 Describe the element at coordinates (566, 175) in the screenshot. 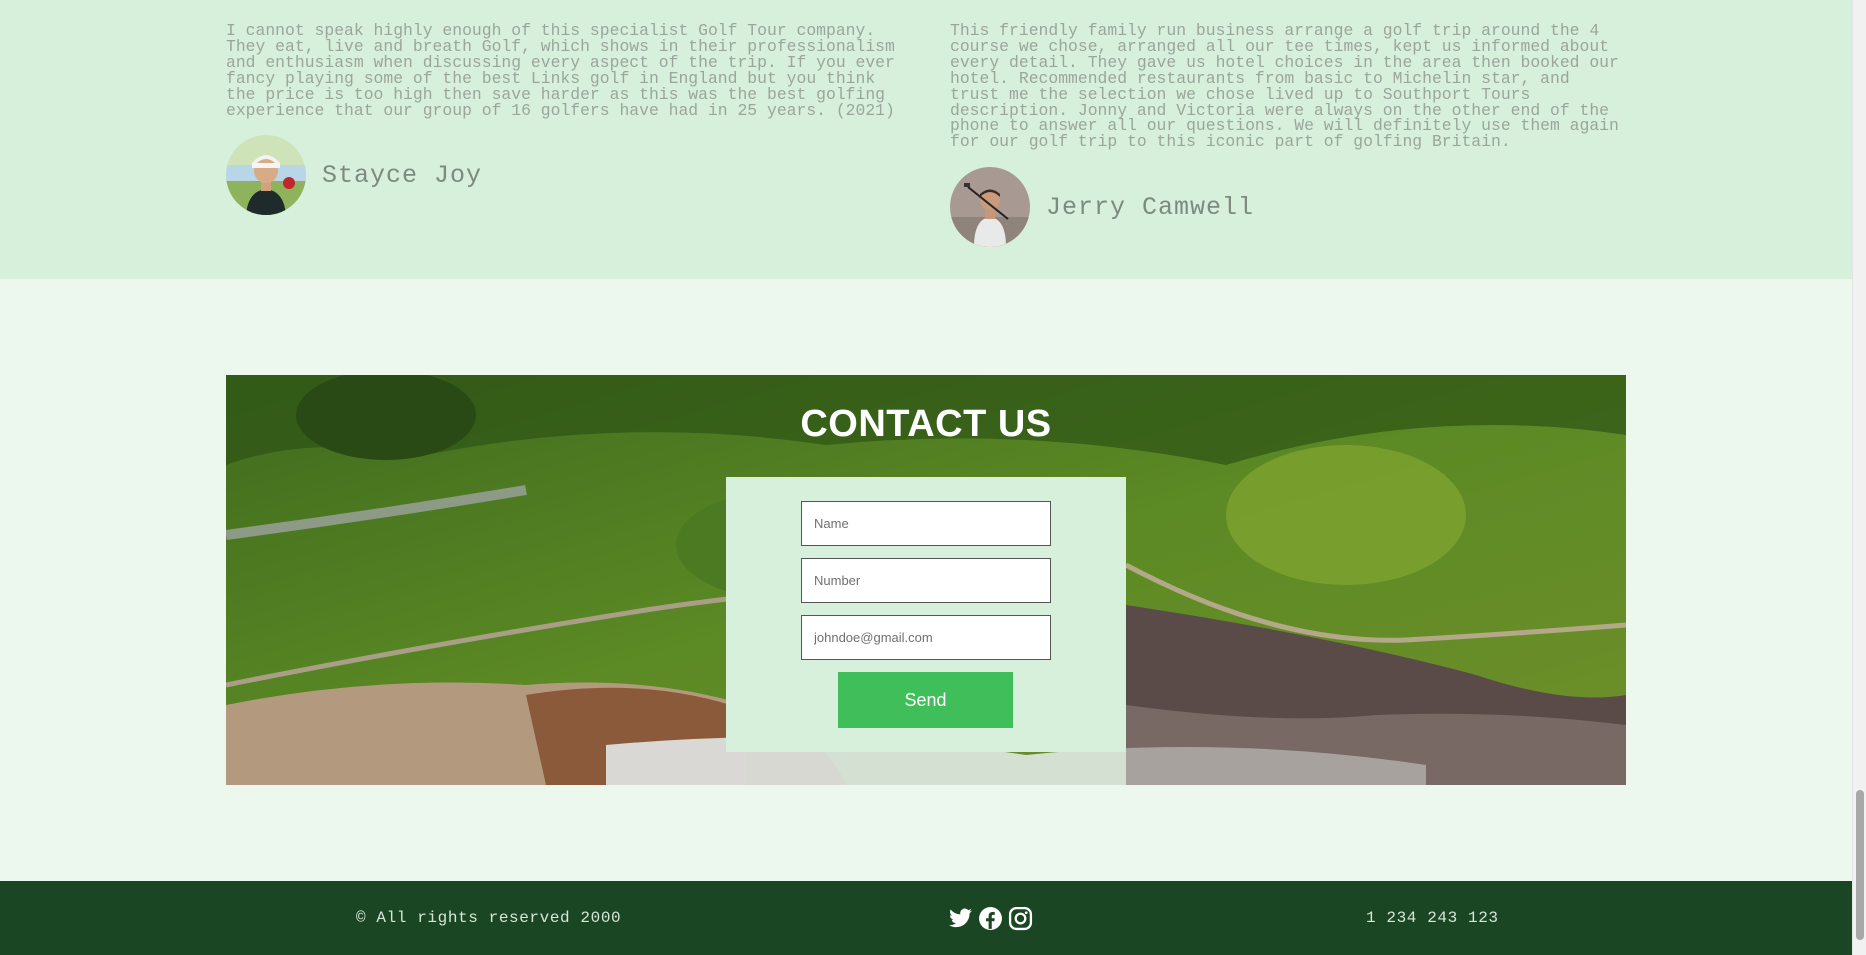

I see `testimonial-author: Stayce Joy` at that location.